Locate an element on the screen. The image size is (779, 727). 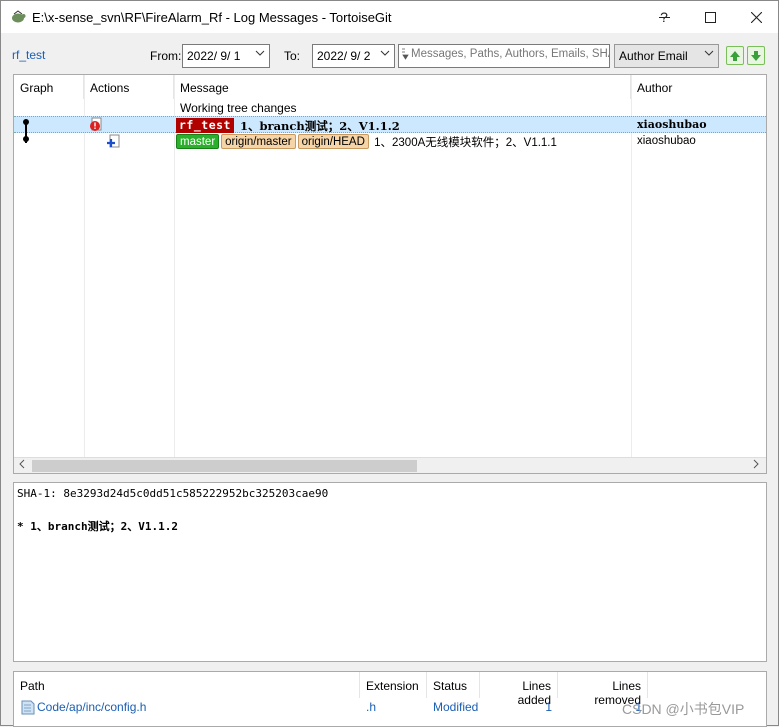
current-branch-link: rf_test is located at coordinates (28, 55).